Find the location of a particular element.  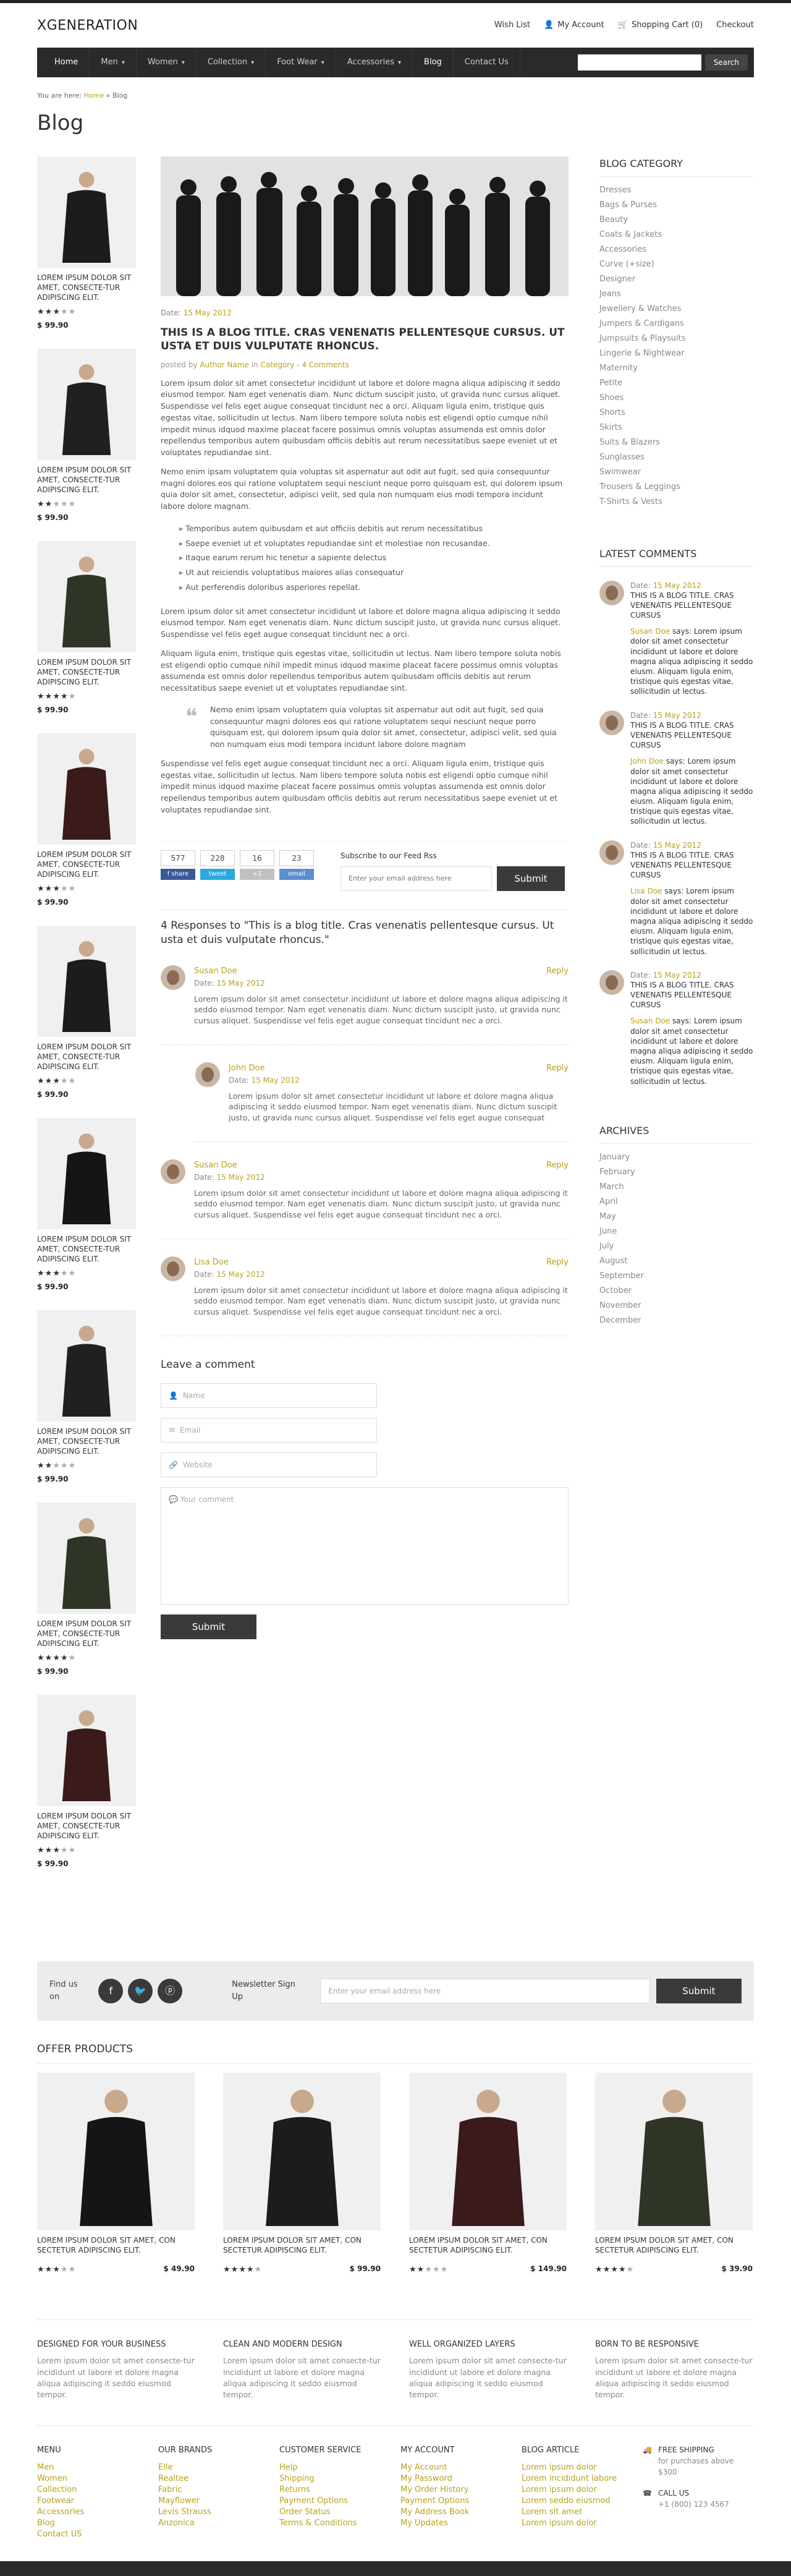

footer-link: My Account is located at coordinates (461, 2467).